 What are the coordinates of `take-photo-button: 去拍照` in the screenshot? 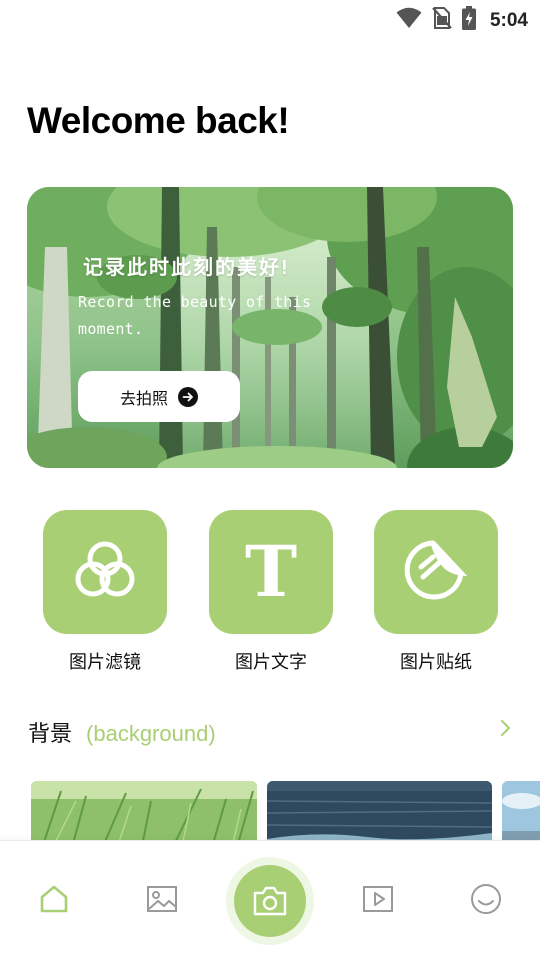 It's located at (159, 396).